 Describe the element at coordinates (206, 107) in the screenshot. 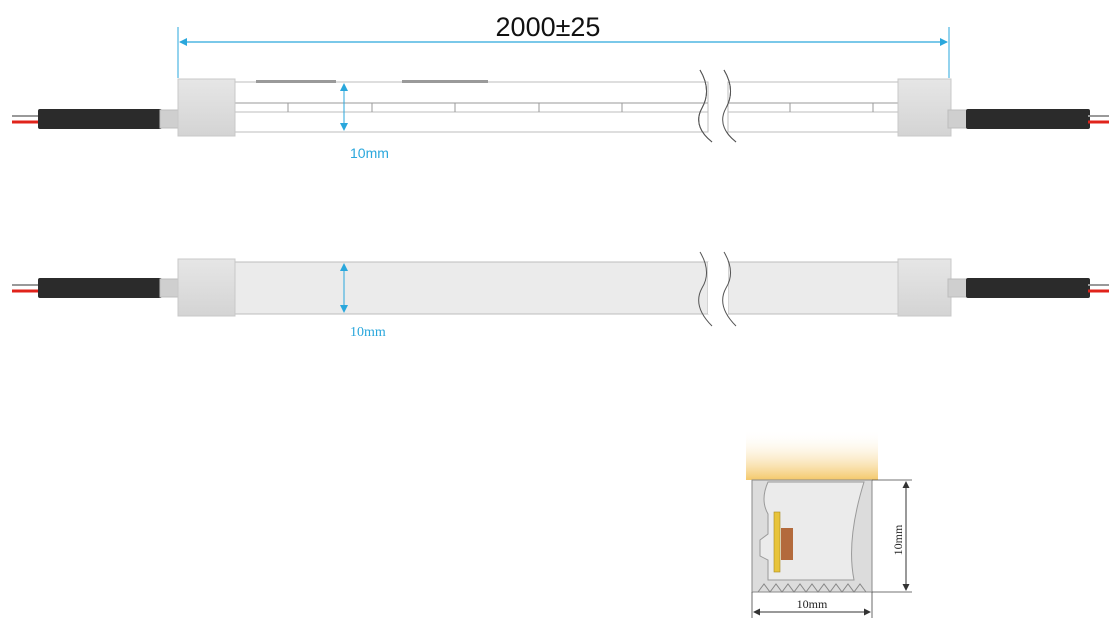

I see `left-end-cap` at that location.